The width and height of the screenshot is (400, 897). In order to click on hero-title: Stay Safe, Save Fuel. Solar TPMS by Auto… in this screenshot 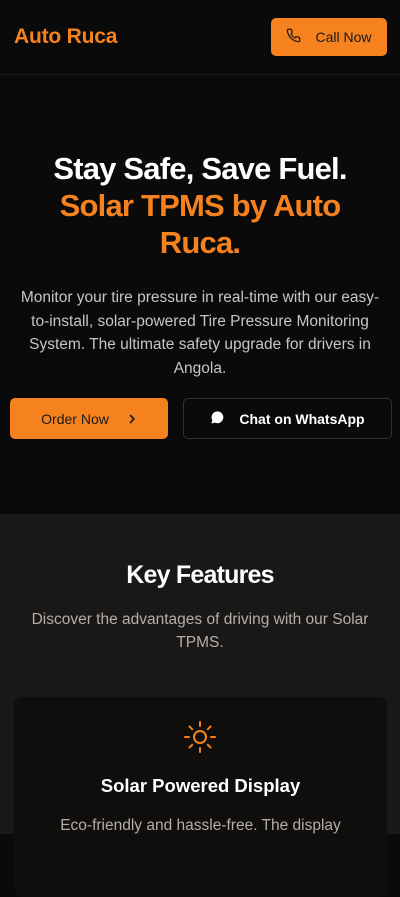, I will do `click(200, 205)`.